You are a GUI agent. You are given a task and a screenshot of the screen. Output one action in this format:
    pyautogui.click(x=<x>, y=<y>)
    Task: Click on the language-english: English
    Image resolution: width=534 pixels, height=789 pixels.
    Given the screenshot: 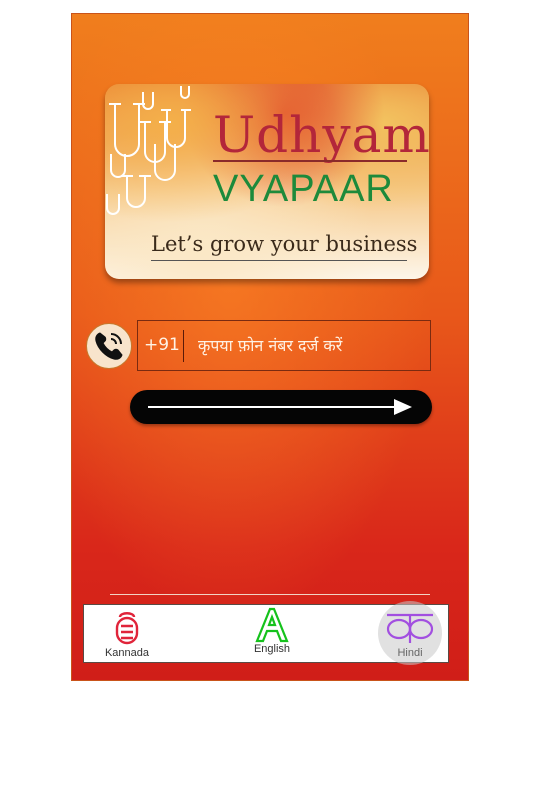 What is the action you would take?
    pyautogui.click(x=272, y=633)
    